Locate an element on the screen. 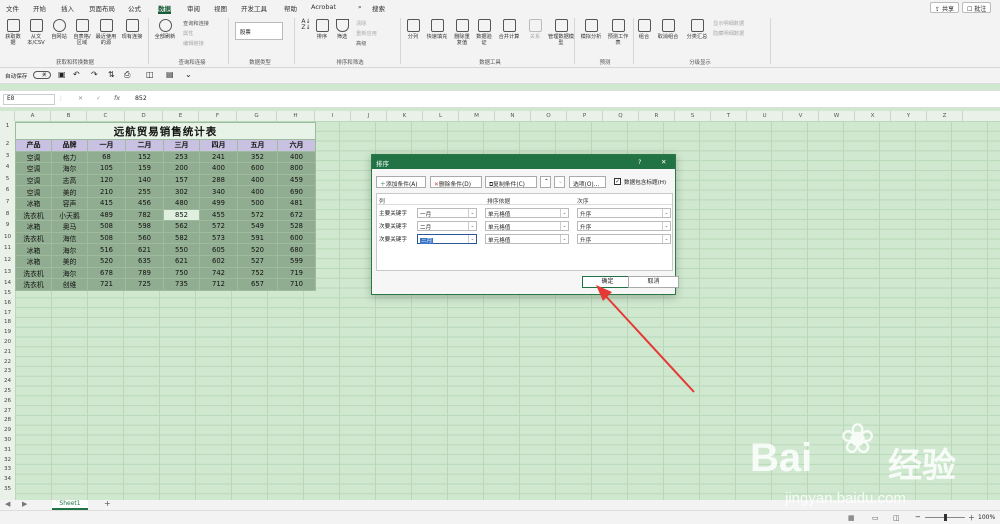 This screenshot has width=1000, height=524. column-header-i: I is located at coordinates (333, 116).